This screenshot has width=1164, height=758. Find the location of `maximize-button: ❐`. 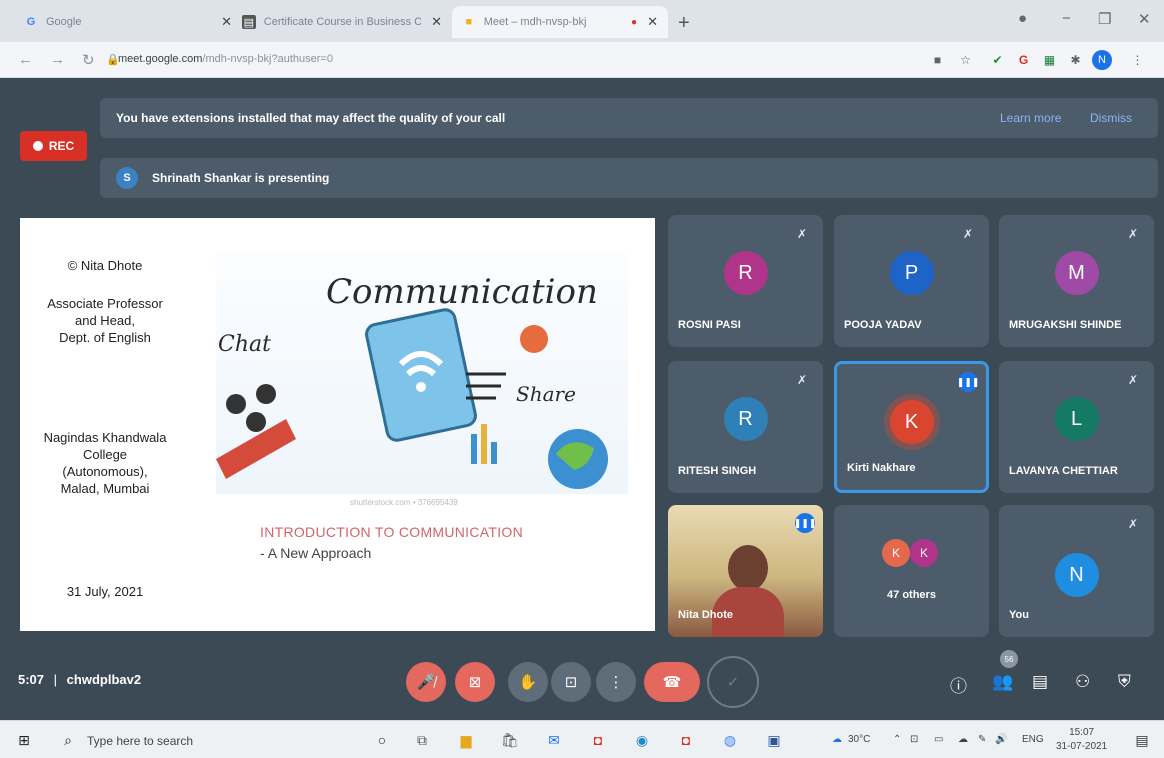

maximize-button: ❐ is located at coordinates (1104, 19).